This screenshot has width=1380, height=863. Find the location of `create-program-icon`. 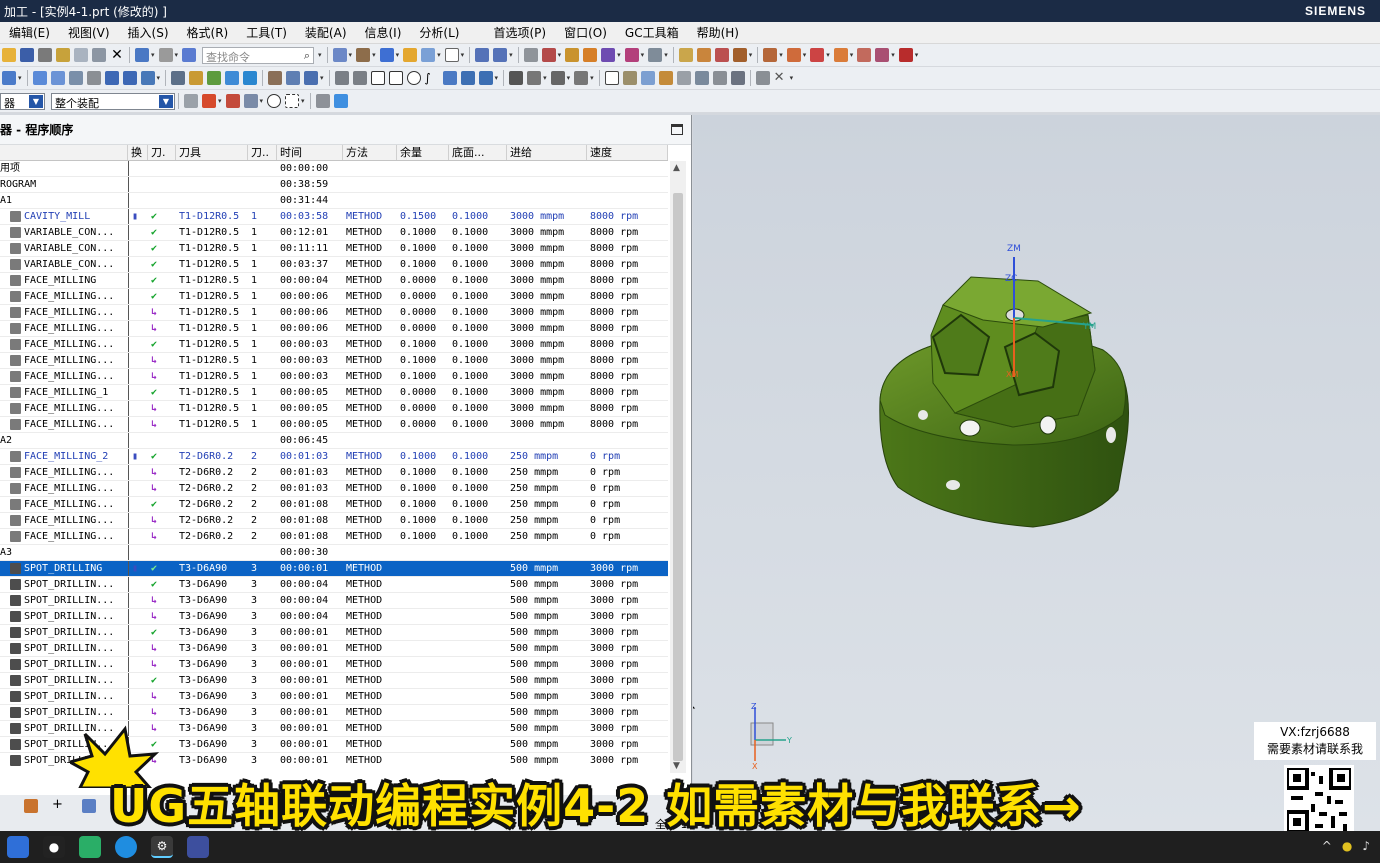

create-program-icon is located at coordinates (9, 78).